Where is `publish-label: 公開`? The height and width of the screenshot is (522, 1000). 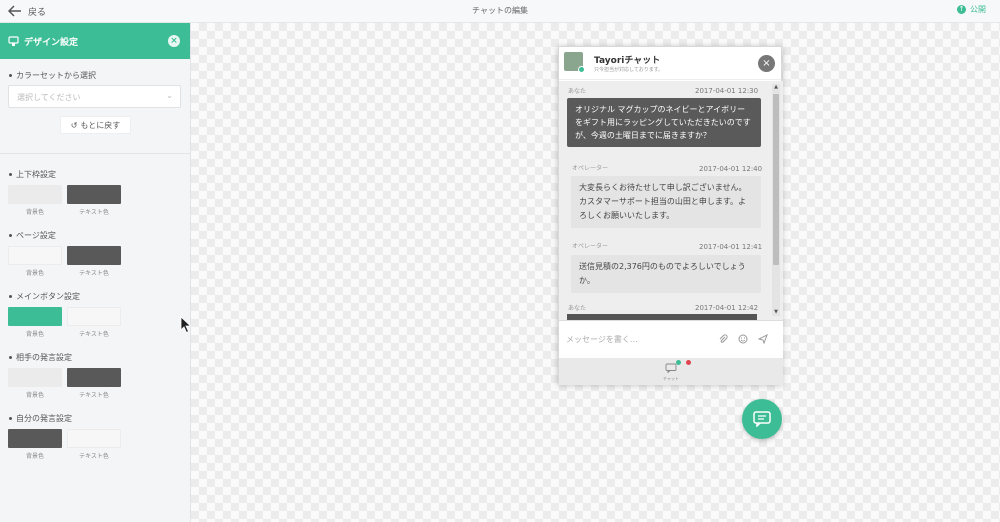 publish-label: 公開 is located at coordinates (978, 9).